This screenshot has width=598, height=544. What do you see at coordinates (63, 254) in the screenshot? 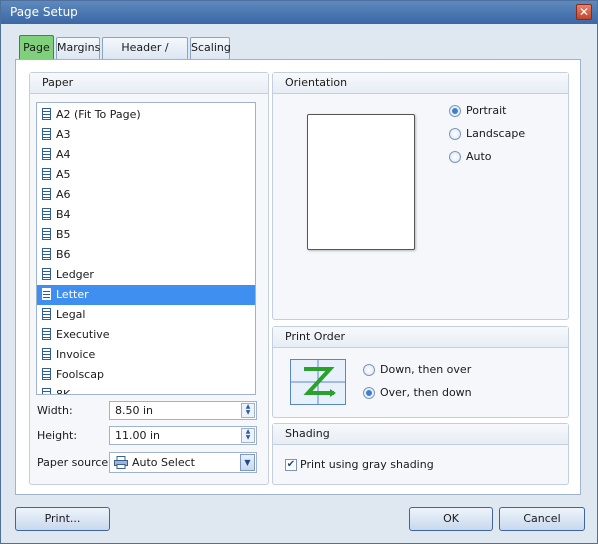
I see `paper-item-label: B6` at bounding box center [63, 254].